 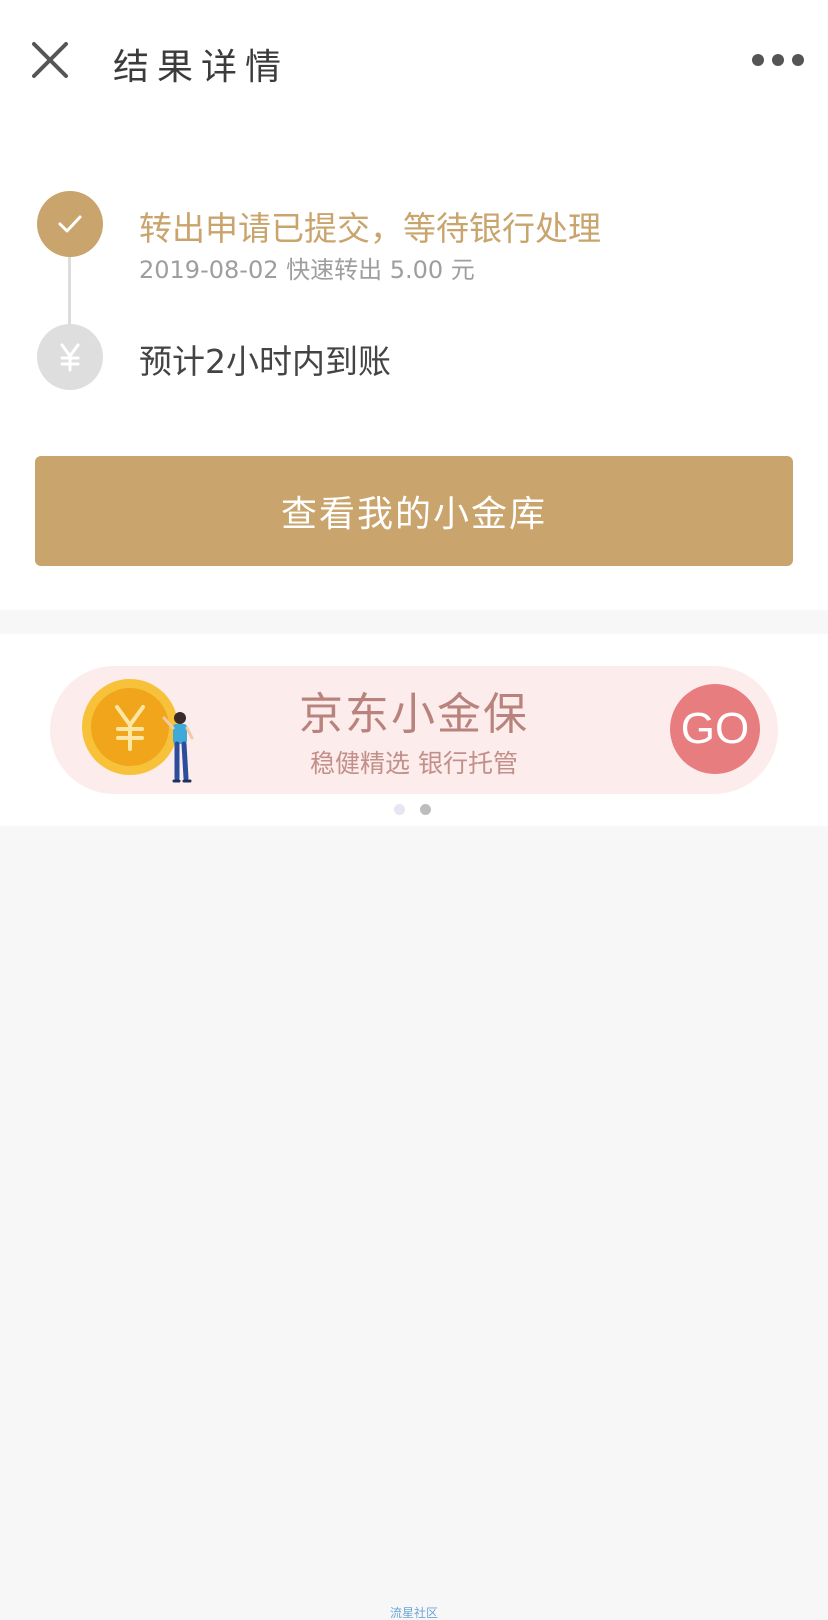 I want to click on step-pending-indicator, so click(x=70, y=357).